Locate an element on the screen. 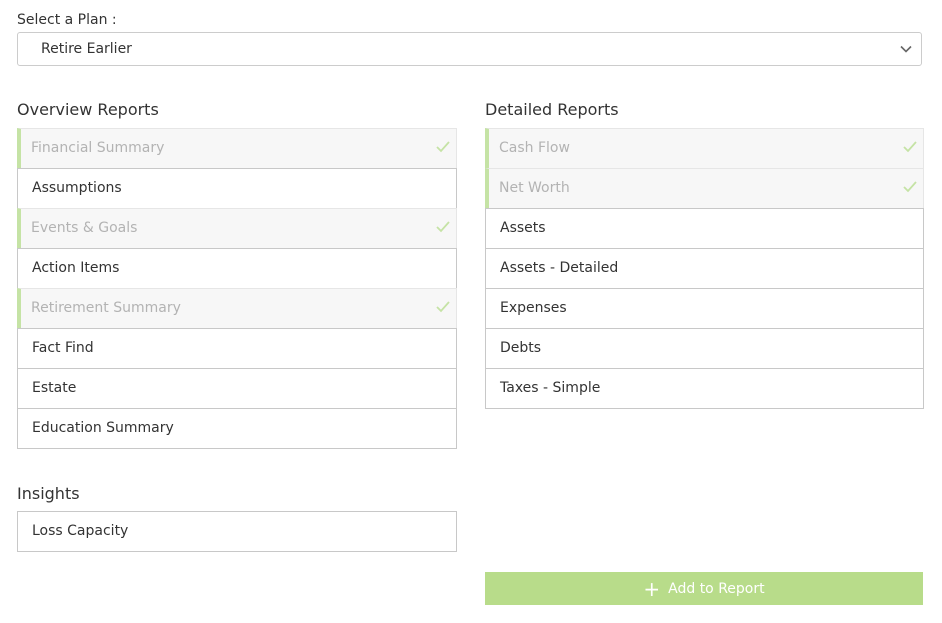  overview-report-item: Events & Goals is located at coordinates (237, 228).